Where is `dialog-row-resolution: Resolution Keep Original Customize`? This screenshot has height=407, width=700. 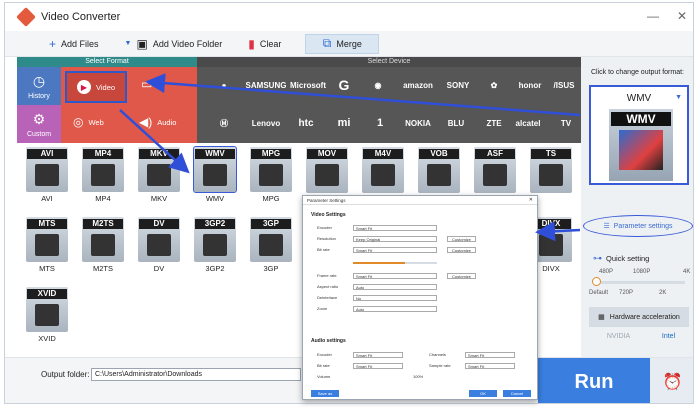 dialog-row-resolution: Resolution Keep Original Customize is located at coordinates (424, 238).